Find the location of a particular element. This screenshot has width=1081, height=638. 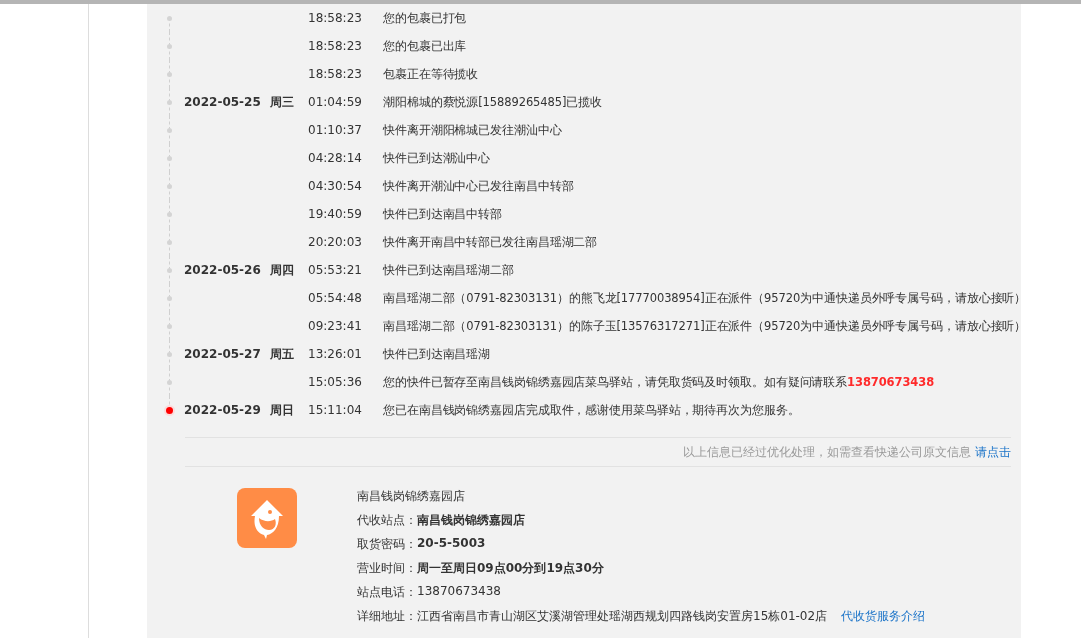

time-text: 05:54:48 is located at coordinates (335, 298).